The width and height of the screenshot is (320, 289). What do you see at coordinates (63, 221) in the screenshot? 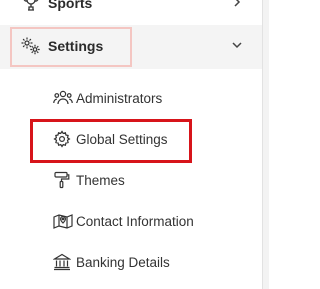
I see `map-pin-icon` at bounding box center [63, 221].